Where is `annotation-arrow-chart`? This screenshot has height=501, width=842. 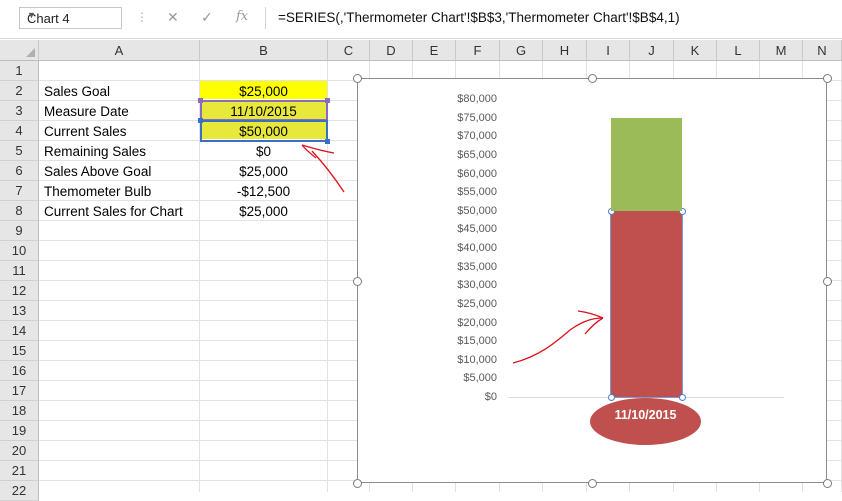 annotation-arrow-chart is located at coordinates (558, 340).